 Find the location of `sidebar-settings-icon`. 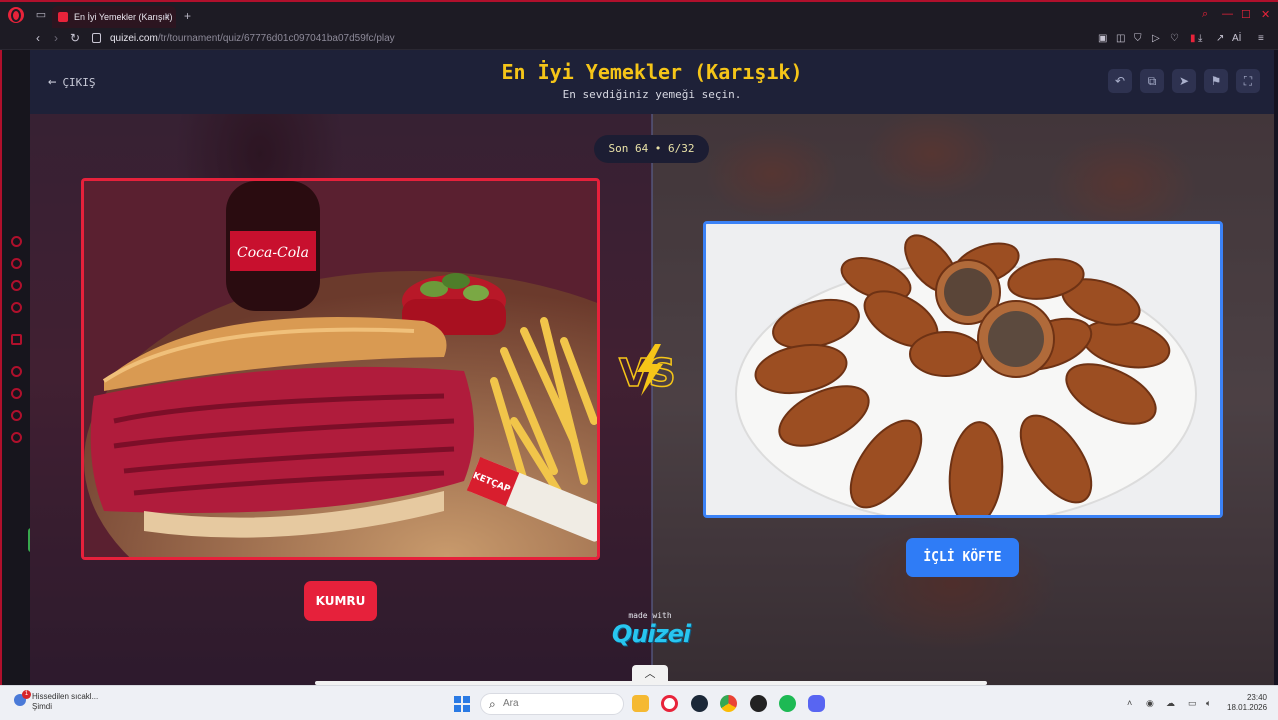

sidebar-settings-icon is located at coordinates (16, 437).